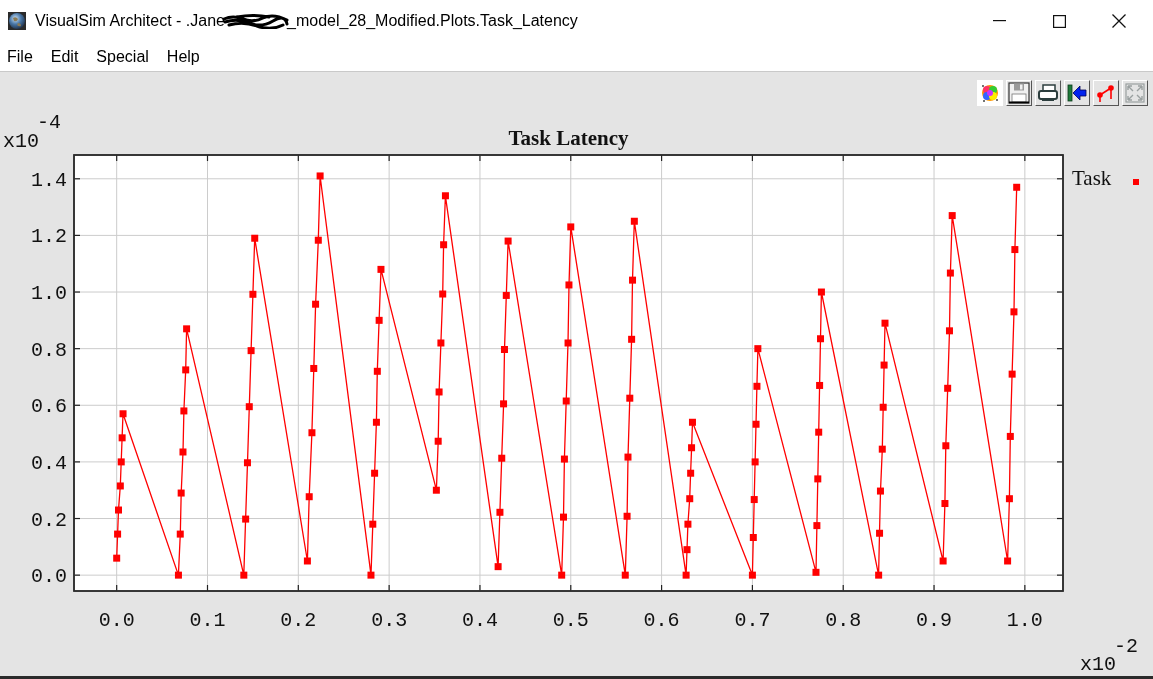 The image size is (1153, 679). Describe the element at coordinates (568, 138) in the screenshot. I see `chart-title: Task Latency` at that location.